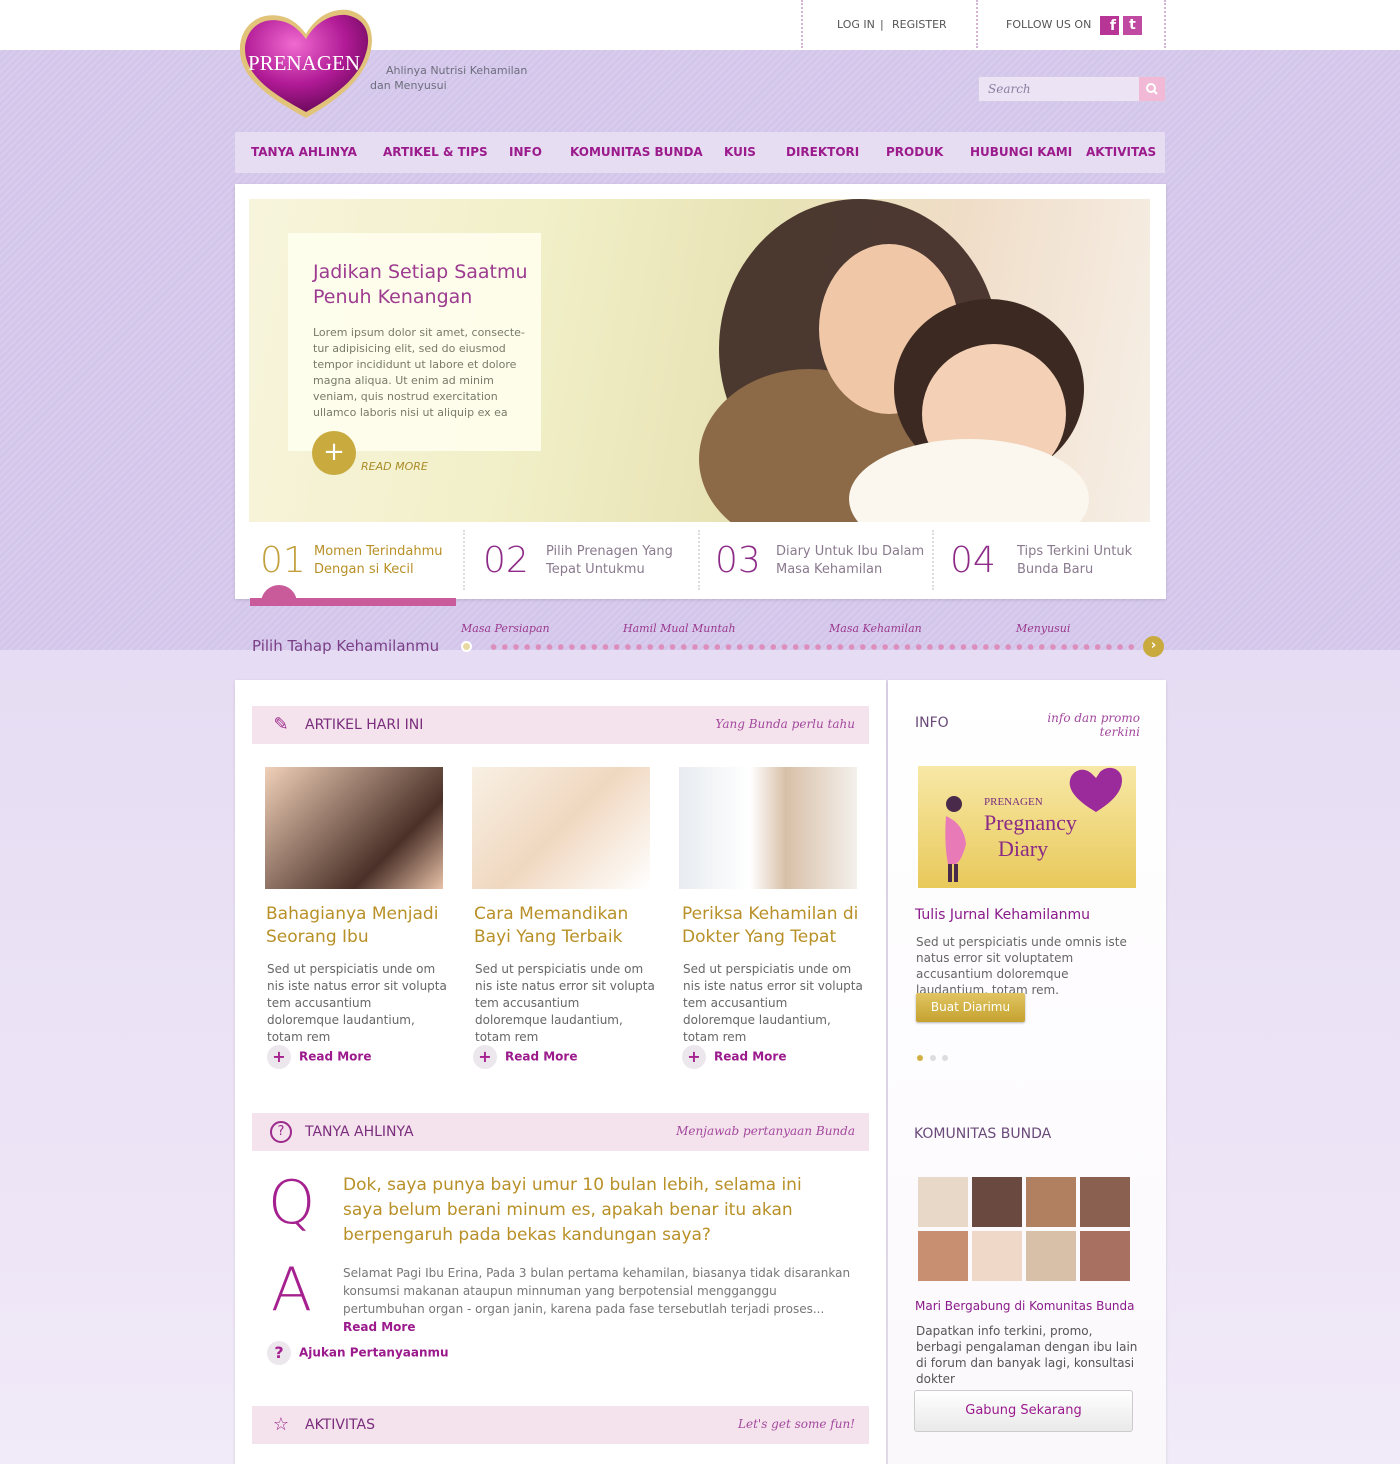 The width and height of the screenshot is (1400, 1464). Describe the element at coordinates (1049, 24) in the screenshot. I see `follow-label: FOLLOW US ON` at that location.